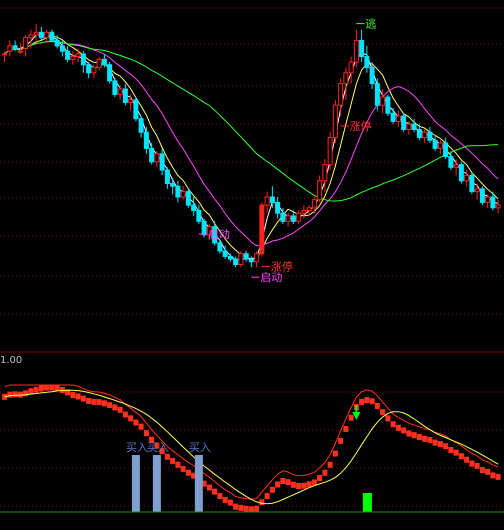  What do you see at coordinates (219, 234) in the screenshot?
I see `annotation-label: 启动` at bounding box center [219, 234].